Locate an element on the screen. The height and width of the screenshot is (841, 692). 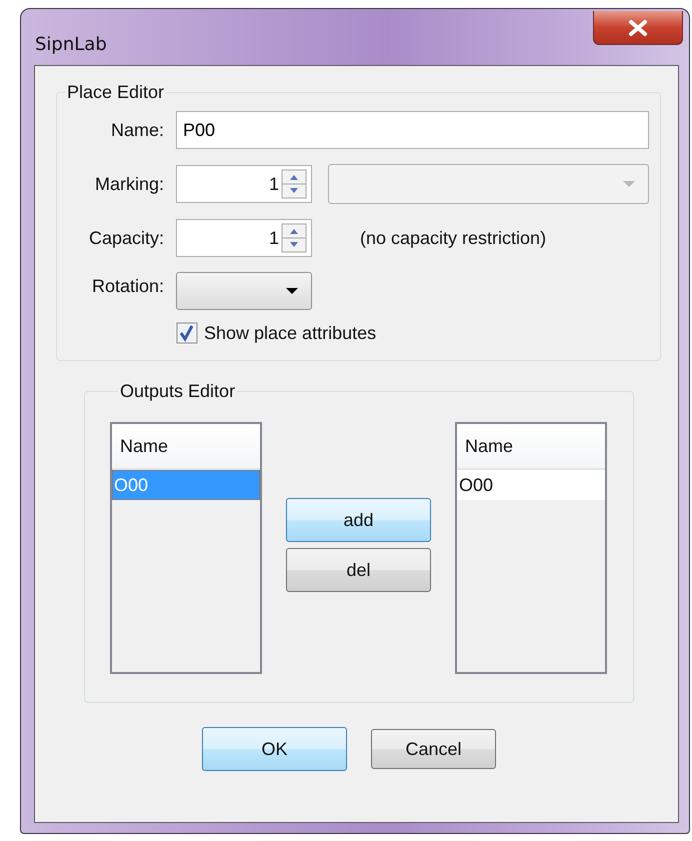
ok-button: OK is located at coordinates (274, 749).